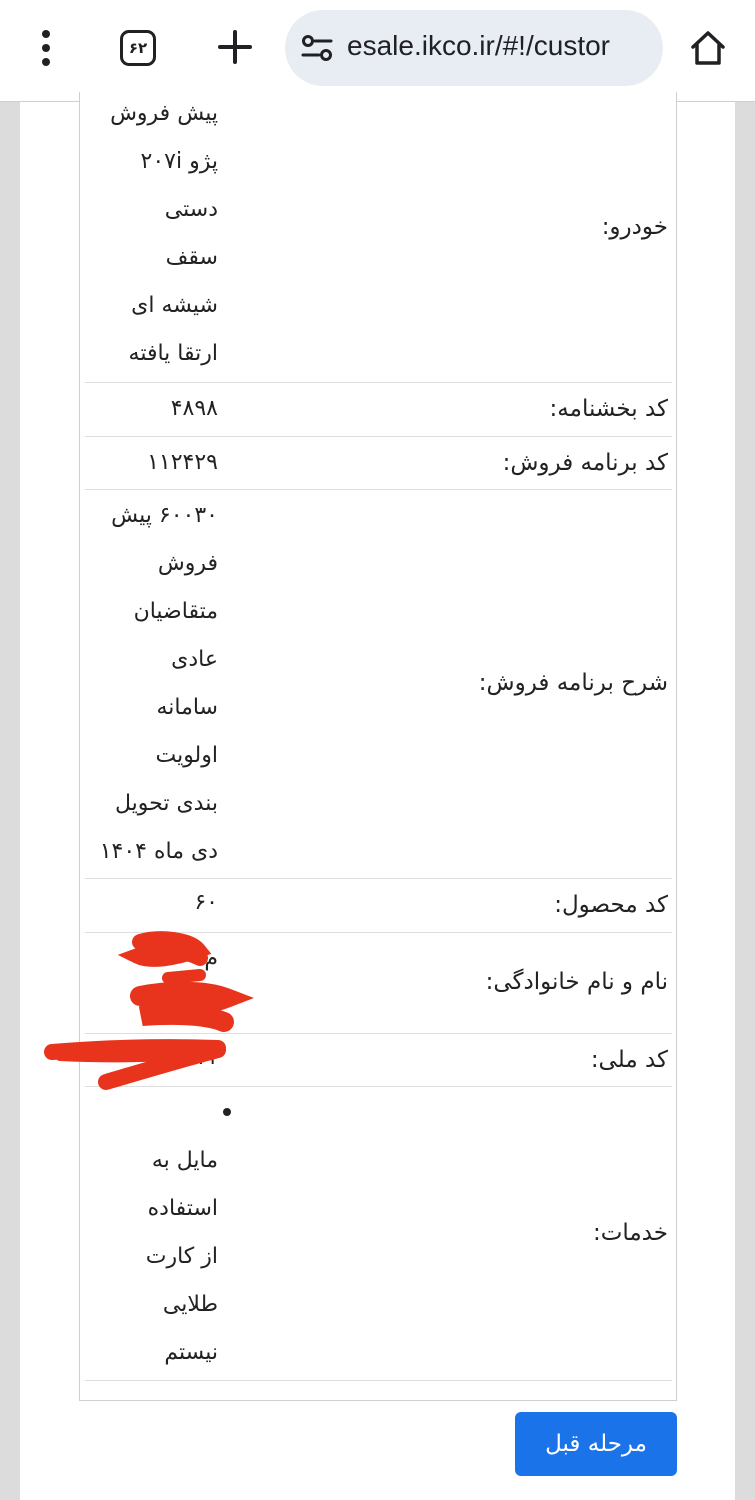 This screenshot has width=755, height=1500. I want to click on value-line: ۱۱۱, so click(200, 1057).